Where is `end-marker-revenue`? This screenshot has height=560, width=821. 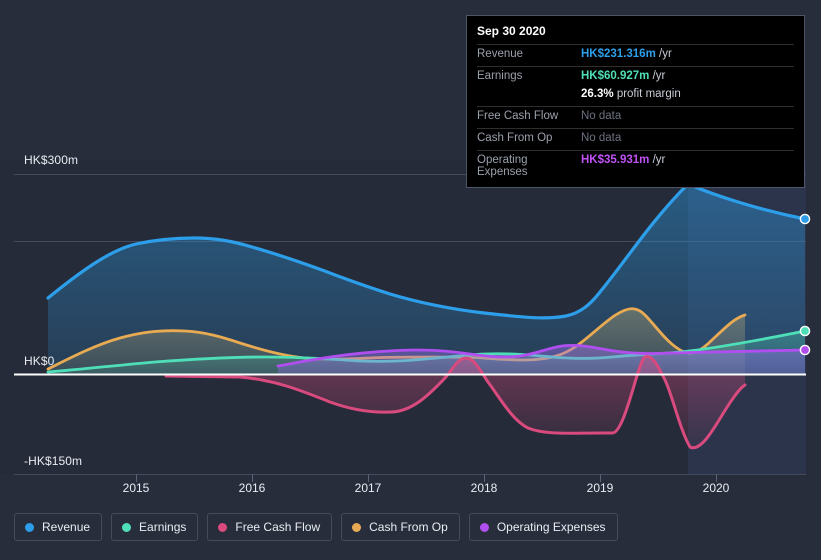
end-marker-revenue is located at coordinates (805, 219).